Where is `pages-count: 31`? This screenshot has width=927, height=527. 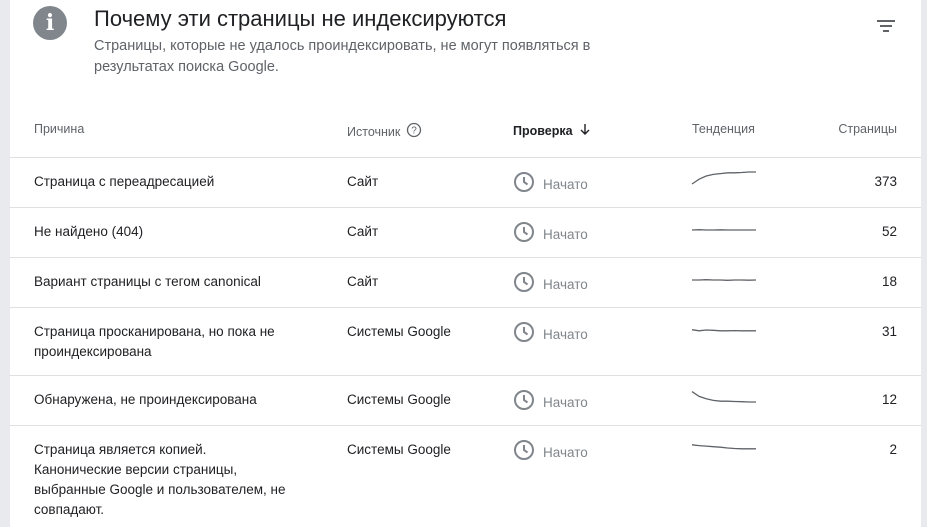 pages-count: 31 is located at coordinates (889, 331).